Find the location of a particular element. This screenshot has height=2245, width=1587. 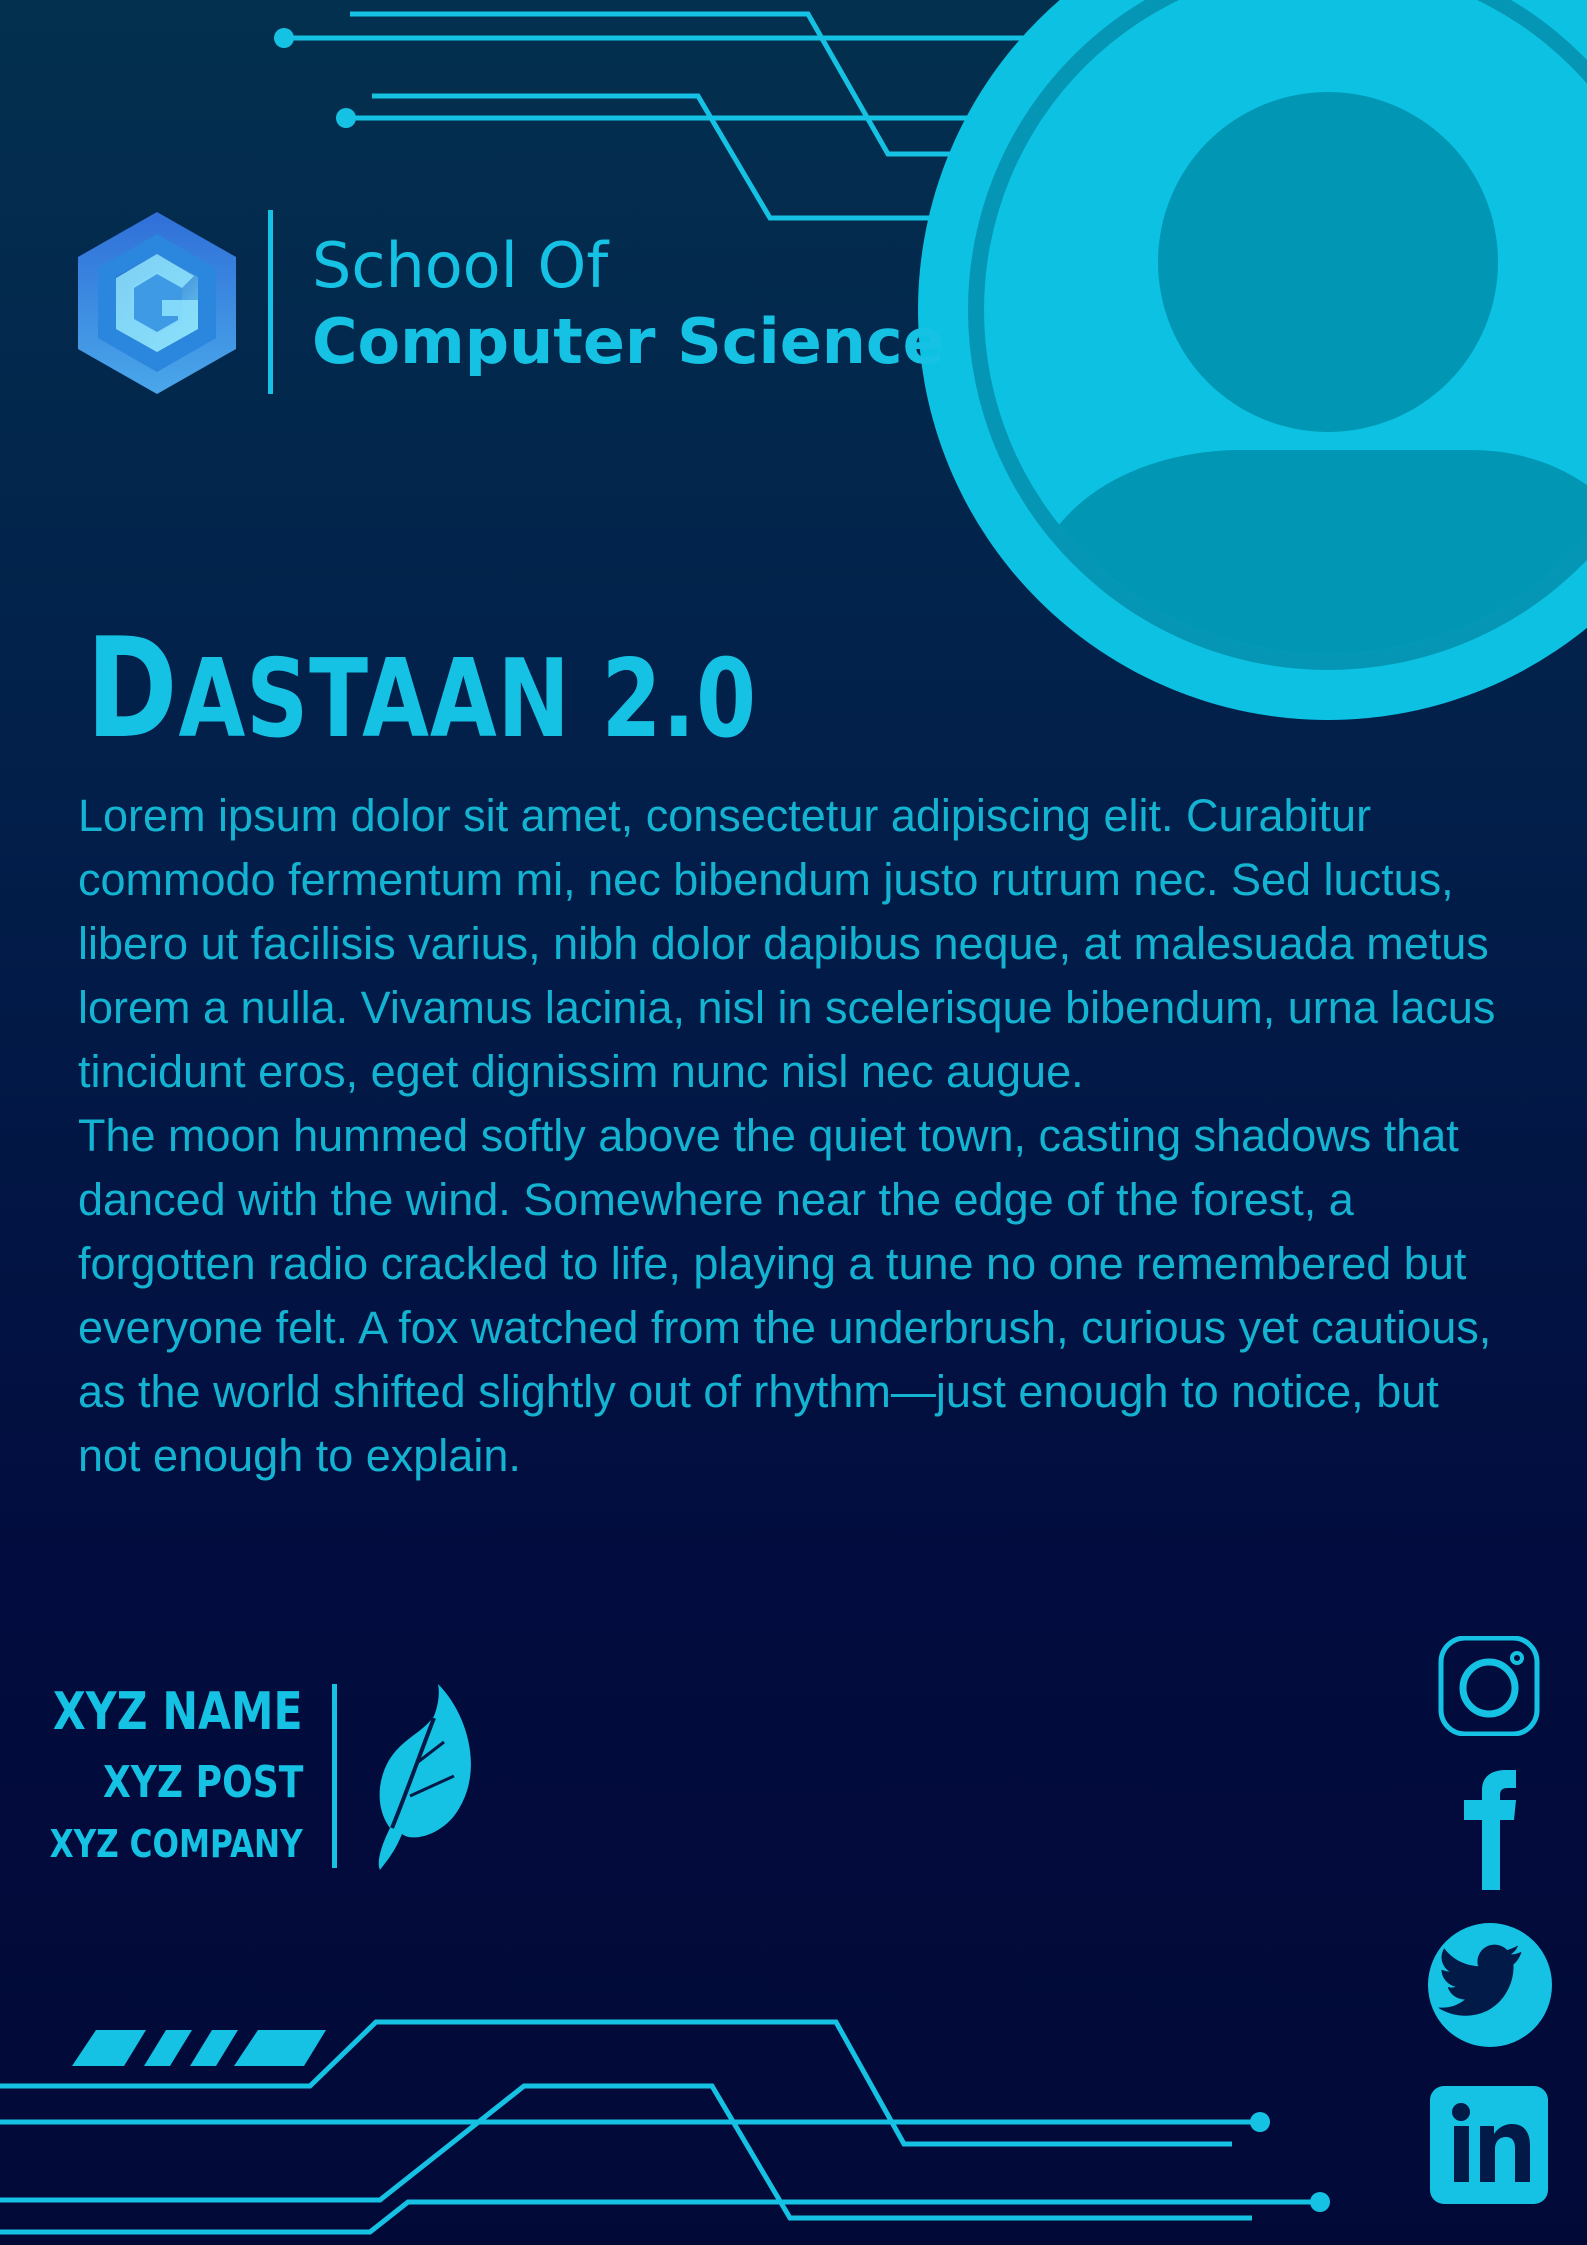

event-title: DASTAAN 2.0 is located at coordinates (421, 694).